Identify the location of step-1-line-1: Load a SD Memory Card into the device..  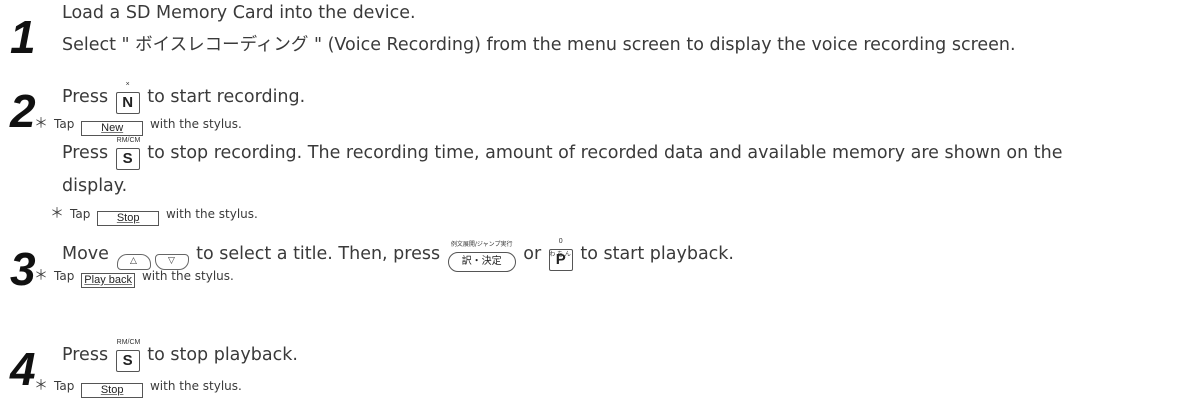
(239, 13).